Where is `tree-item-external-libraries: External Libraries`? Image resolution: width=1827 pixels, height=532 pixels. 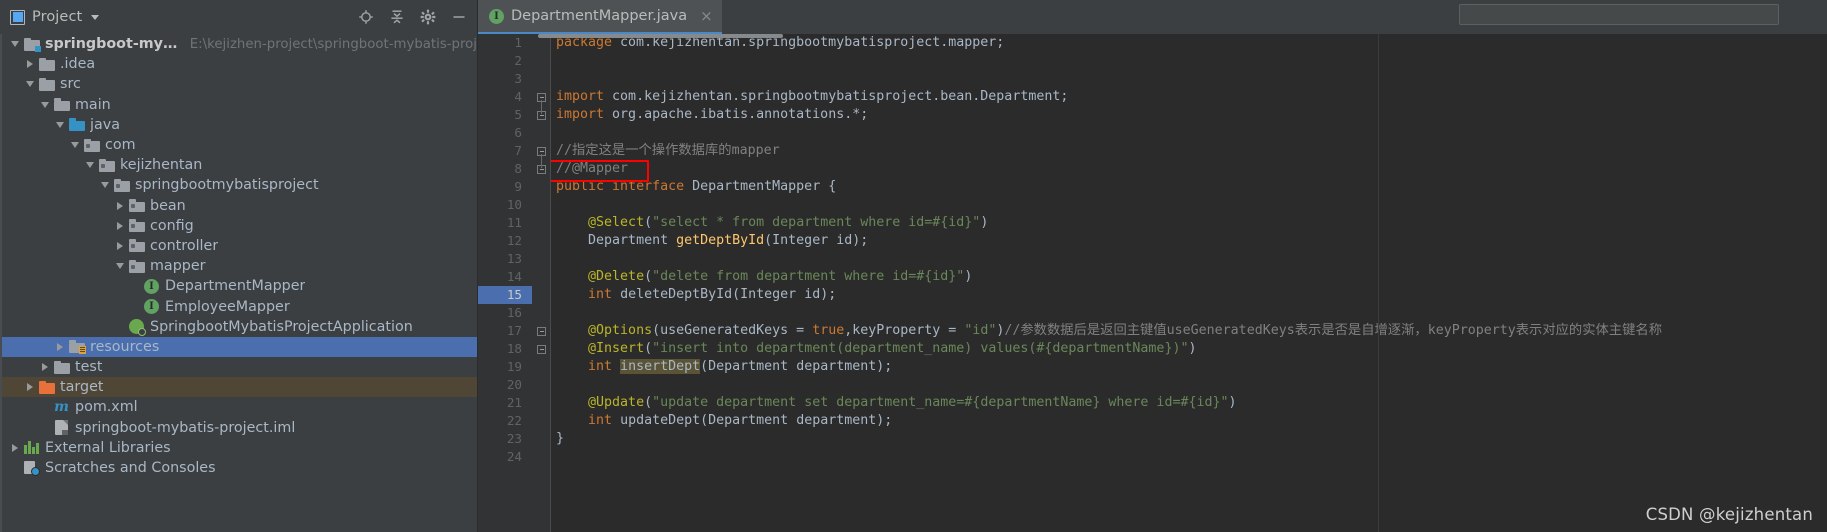
tree-item-external-libraries: External Libraries is located at coordinates (238, 448).